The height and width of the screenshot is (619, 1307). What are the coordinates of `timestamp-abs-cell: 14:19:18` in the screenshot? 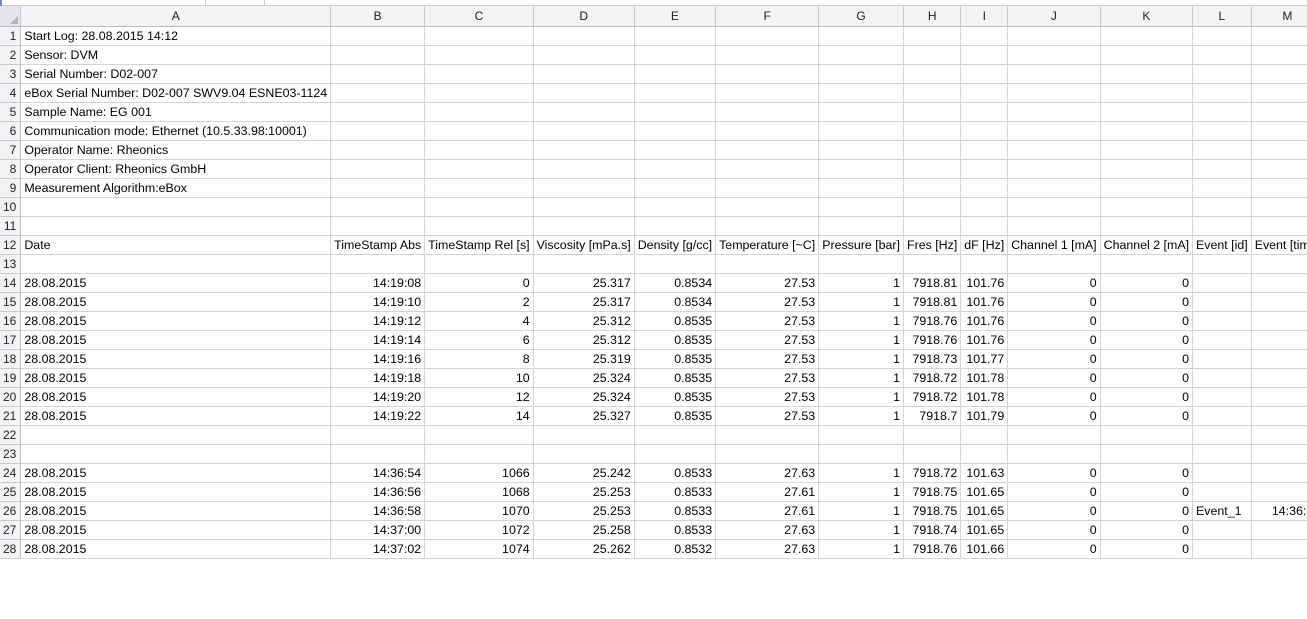 It's located at (378, 378).